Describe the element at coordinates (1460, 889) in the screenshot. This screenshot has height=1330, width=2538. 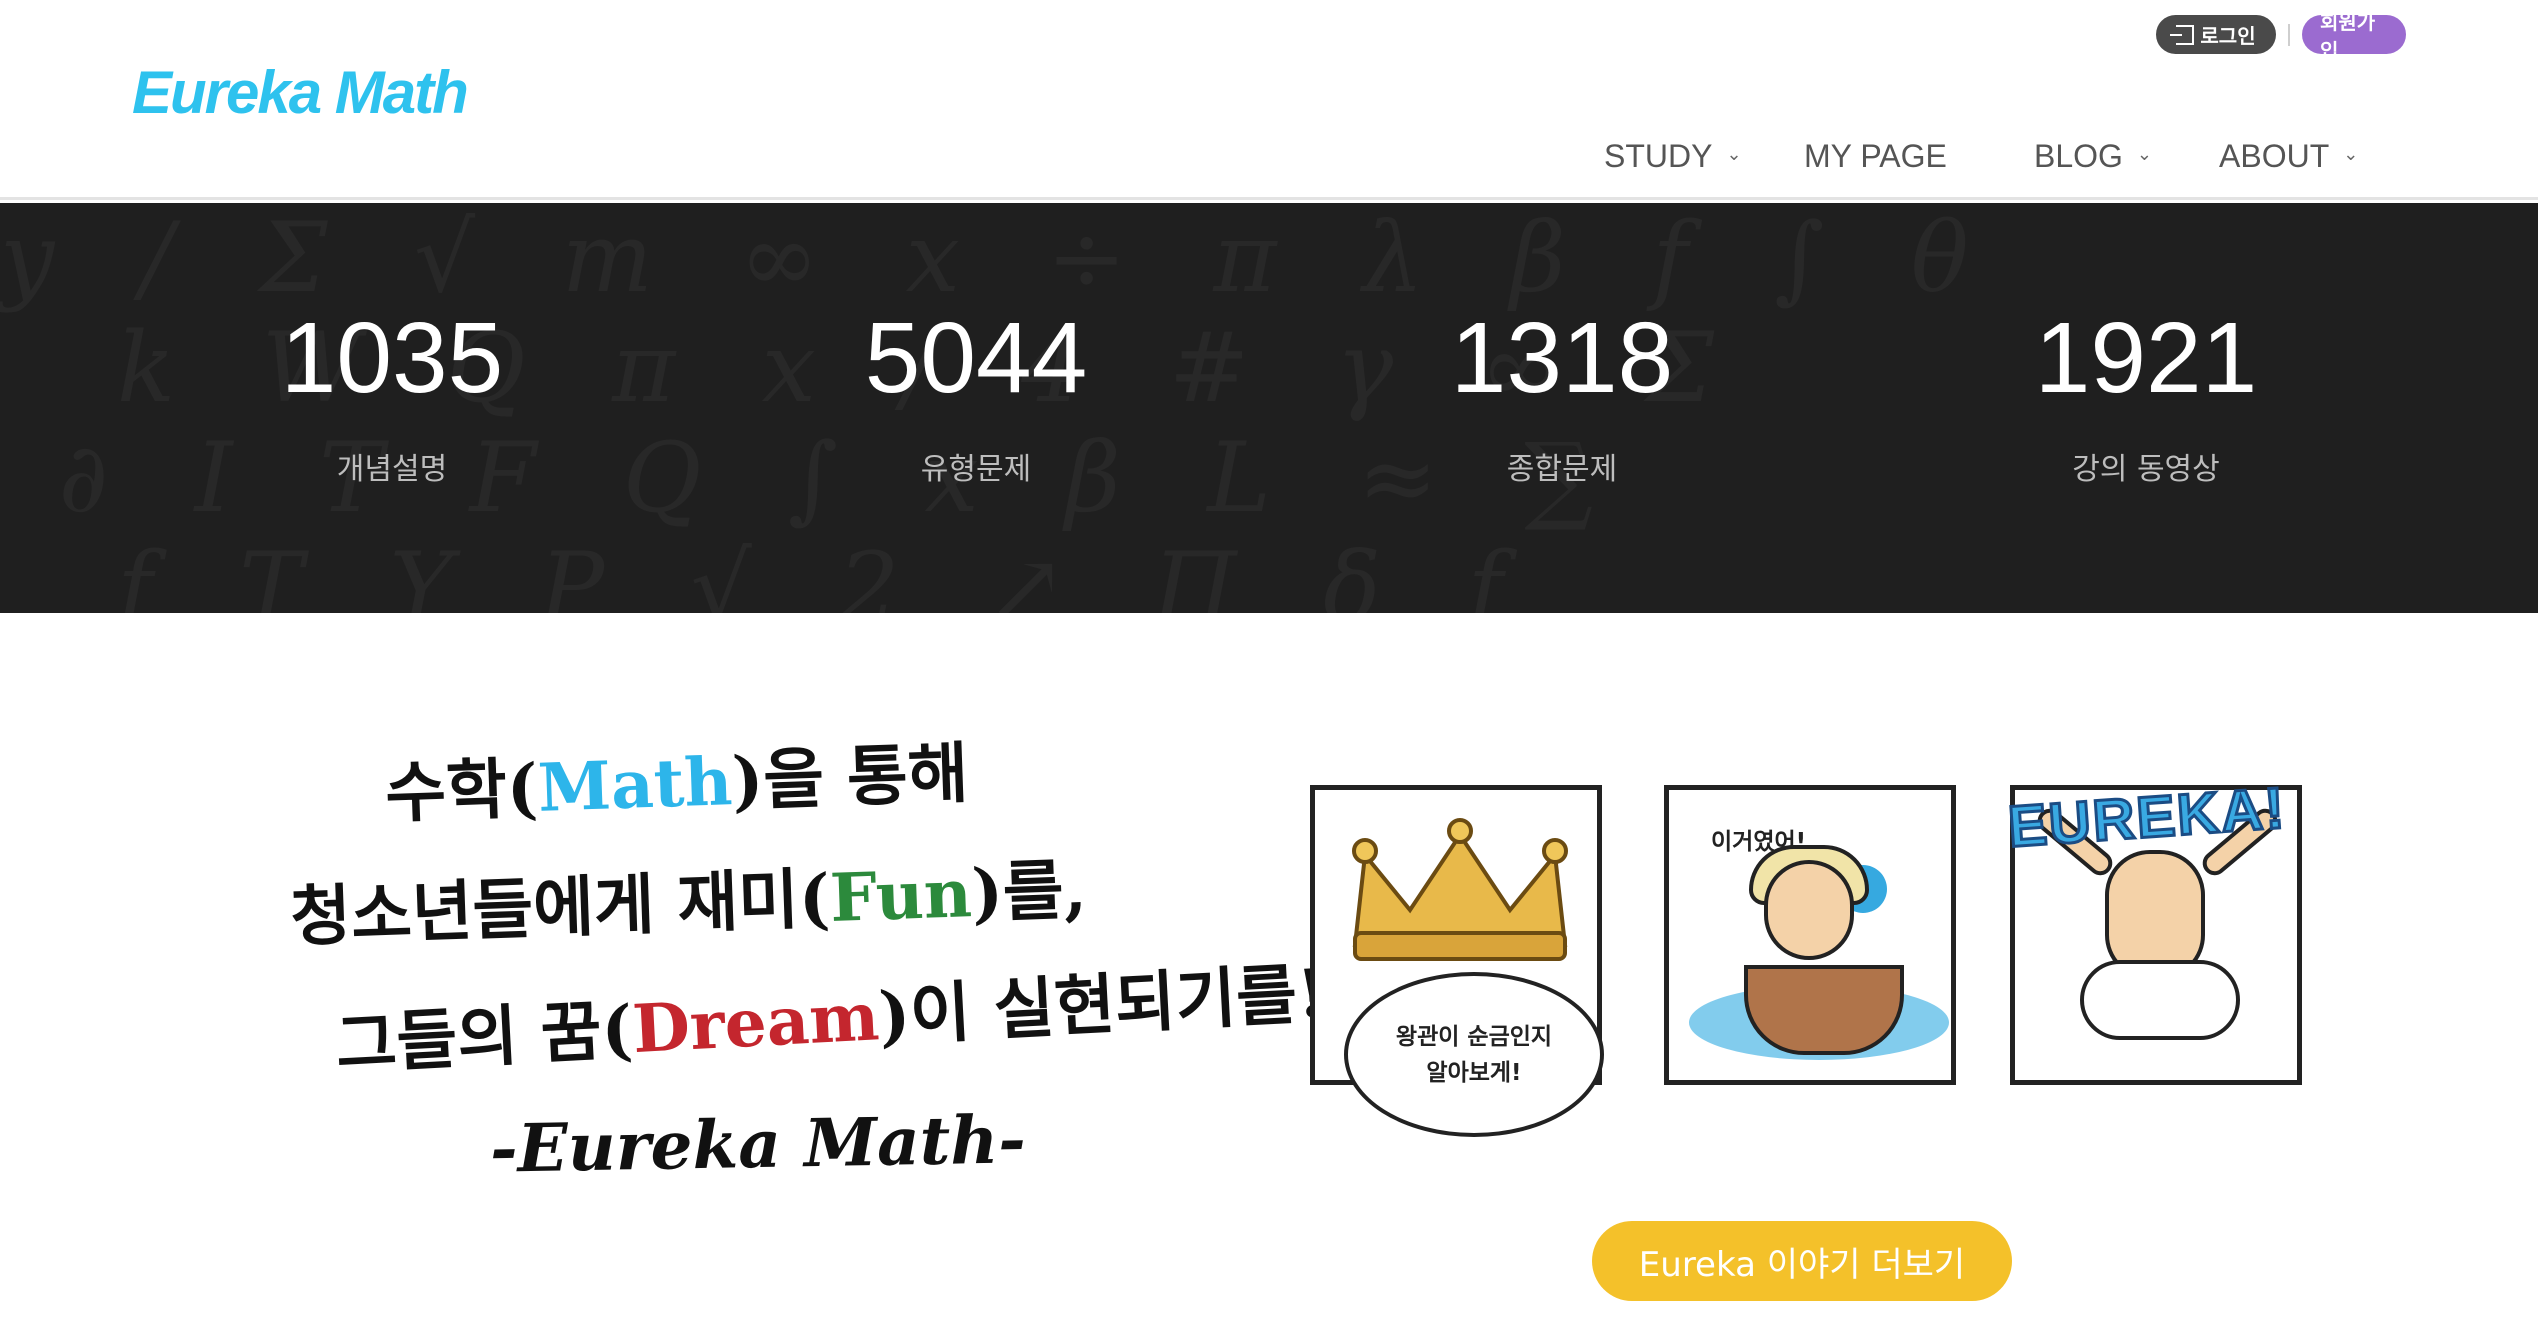
I see `crown-illustration` at that location.